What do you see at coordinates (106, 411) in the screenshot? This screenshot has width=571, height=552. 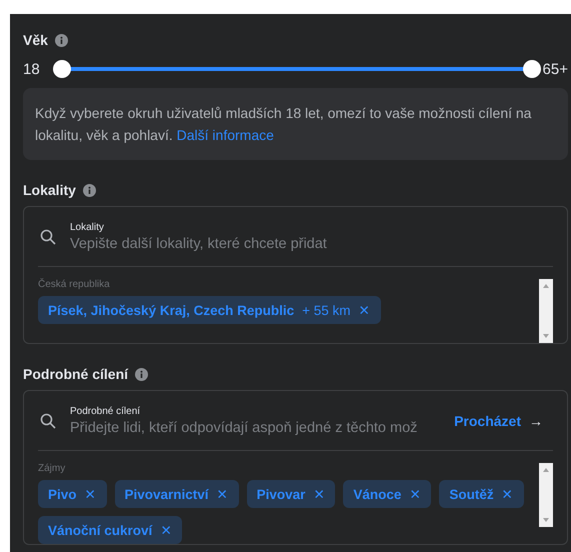 I see `field-label: Podrobné cílení` at bounding box center [106, 411].